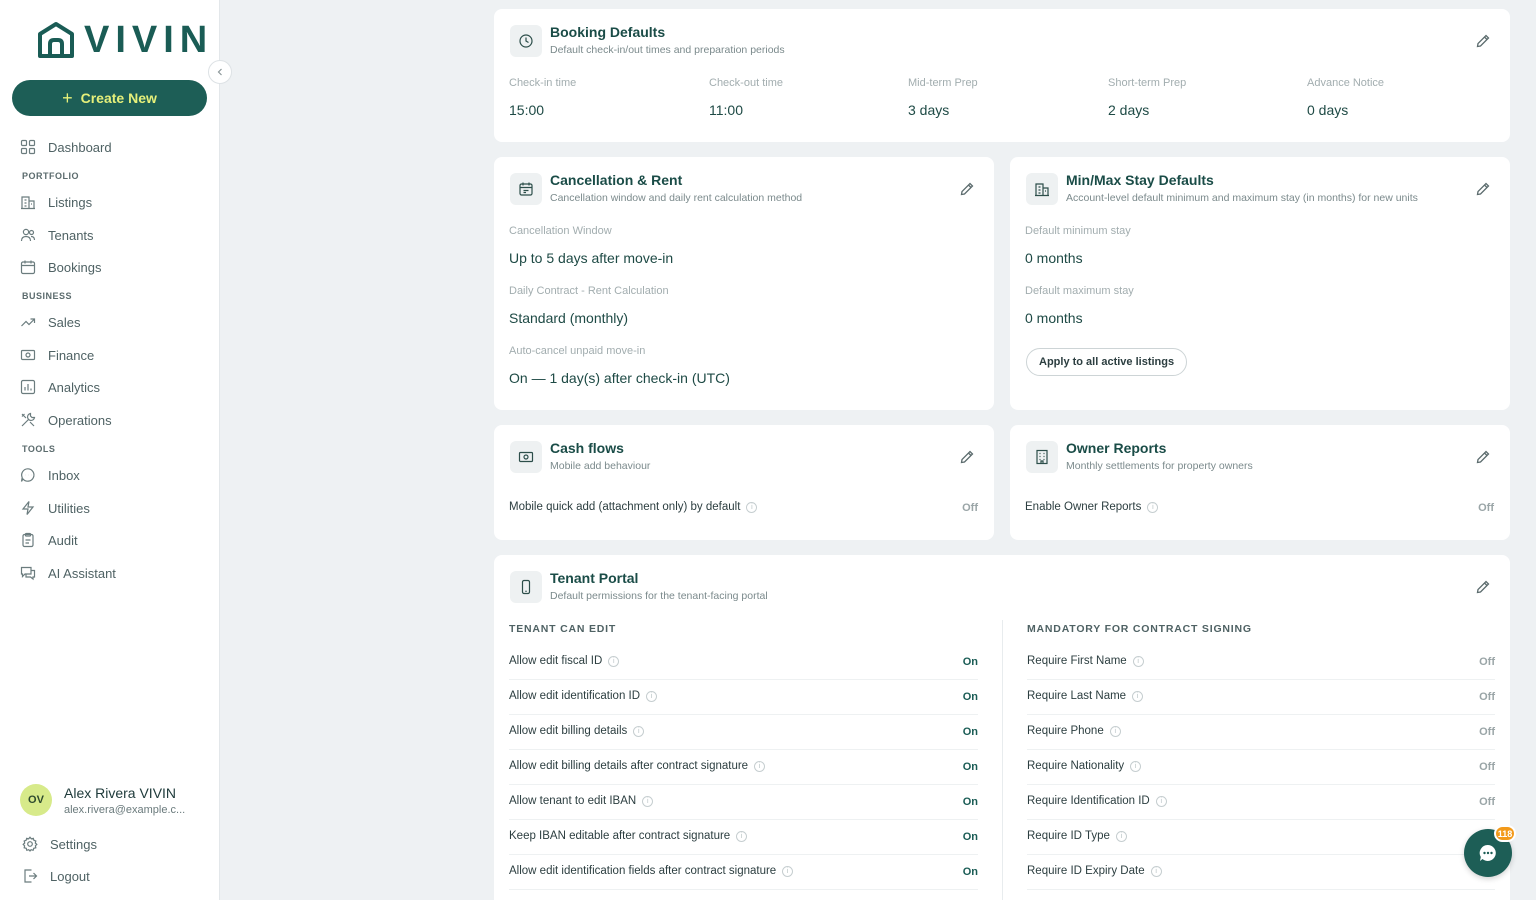 This screenshot has width=1536, height=900. Describe the element at coordinates (70, 202) in the screenshot. I see `sidebar-item-label: Listings` at that location.